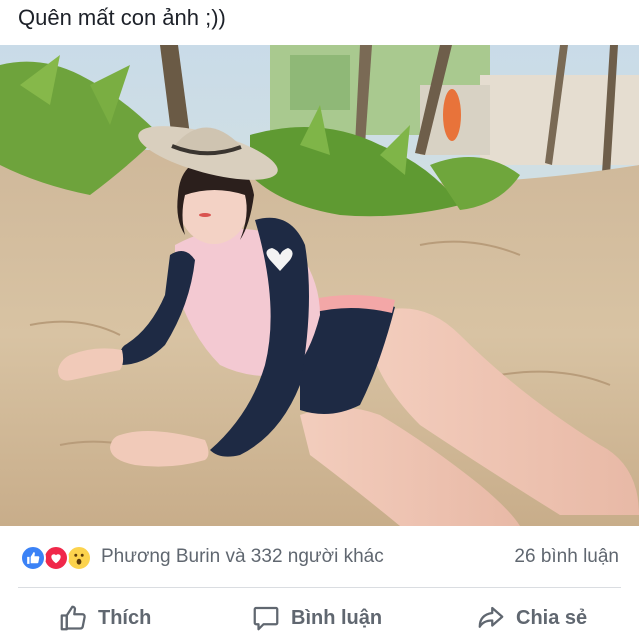  What do you see at coordinates (73, 618) in the screenshot?
I see `thumbs-up-icon` at bounding box center [73, 618].